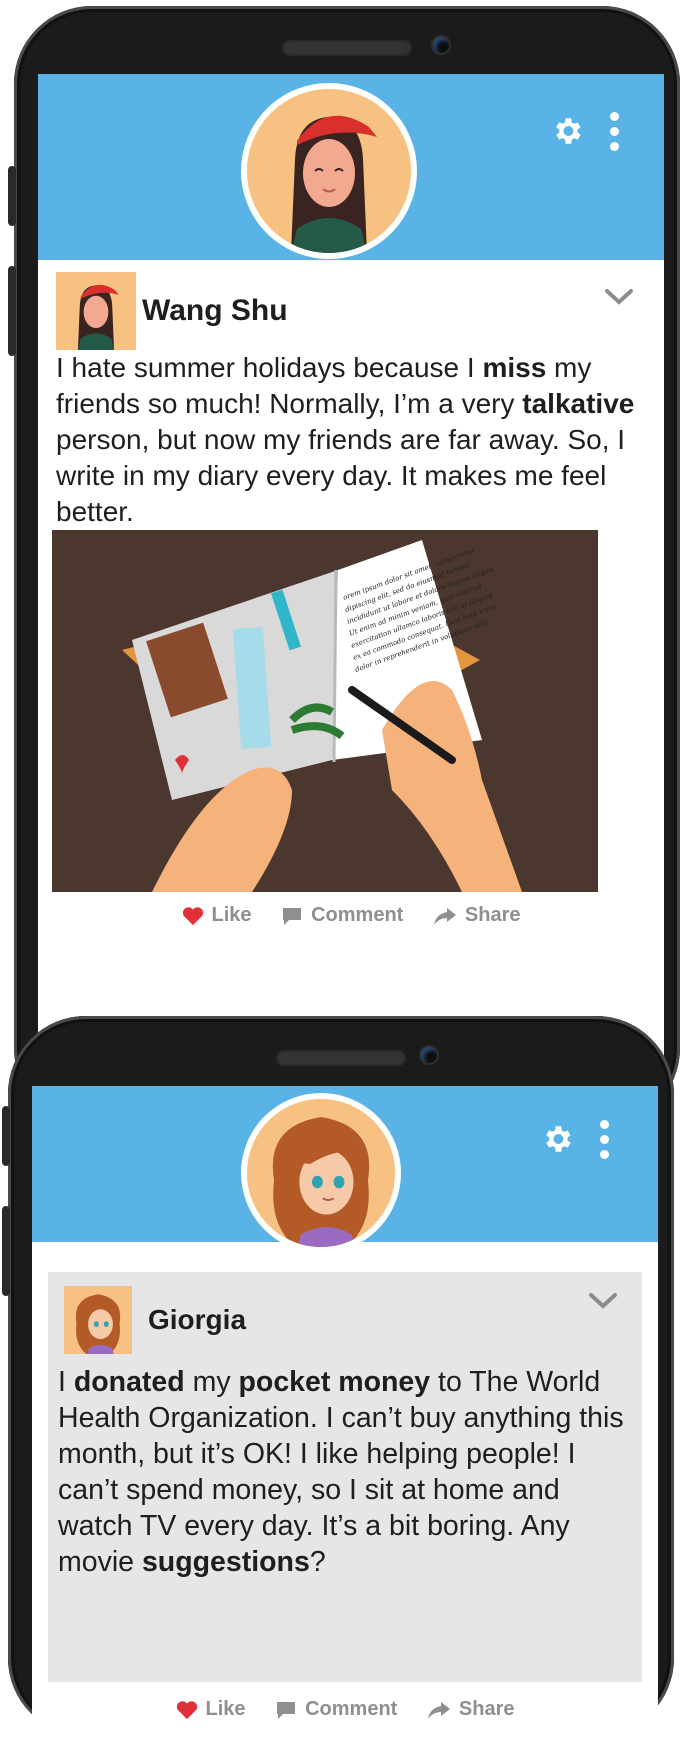 Image resolution: width=684 pixels, height=1746 pixels. What do you see at coordinates (514, 367) in the screenshot?
I see `text-bold-segment: miss` at bounding box center [514, 367].